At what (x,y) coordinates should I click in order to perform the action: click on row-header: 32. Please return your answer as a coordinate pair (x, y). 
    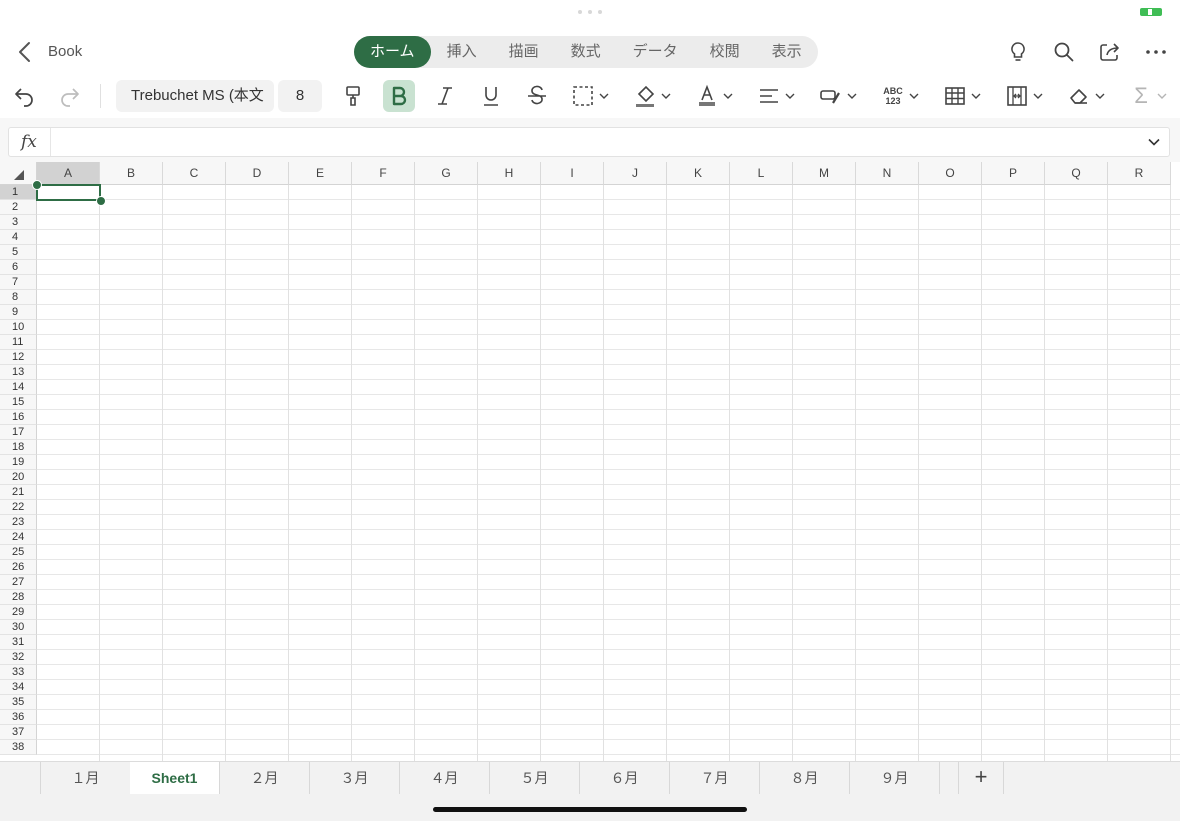
    Looking at the image, I should click on (18, 657).